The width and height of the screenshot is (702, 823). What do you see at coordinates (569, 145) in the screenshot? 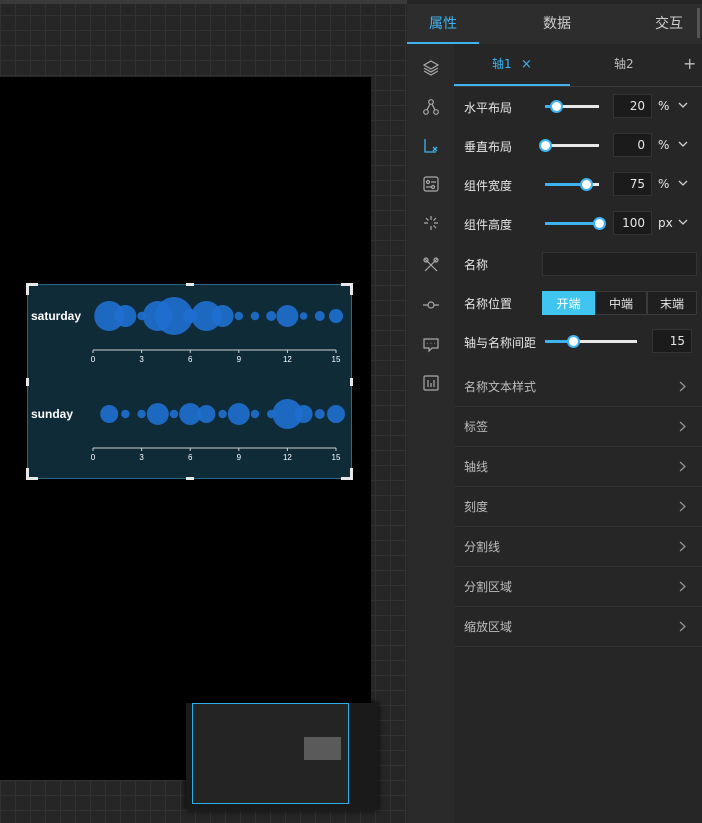
I see `vertical-layout-slider` at bounding box center [569, 145].